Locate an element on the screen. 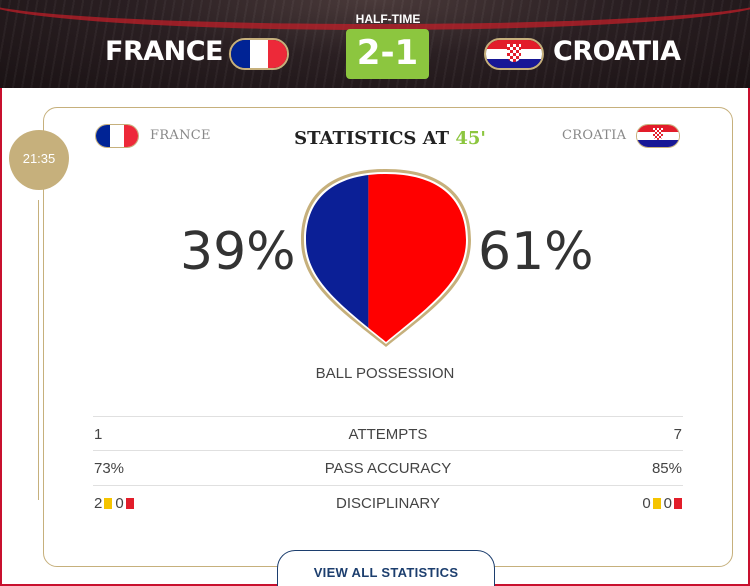 The height and width of the screenshot is (586, 750). home-possession-percent: 39% is located at coordinates (238, 252).